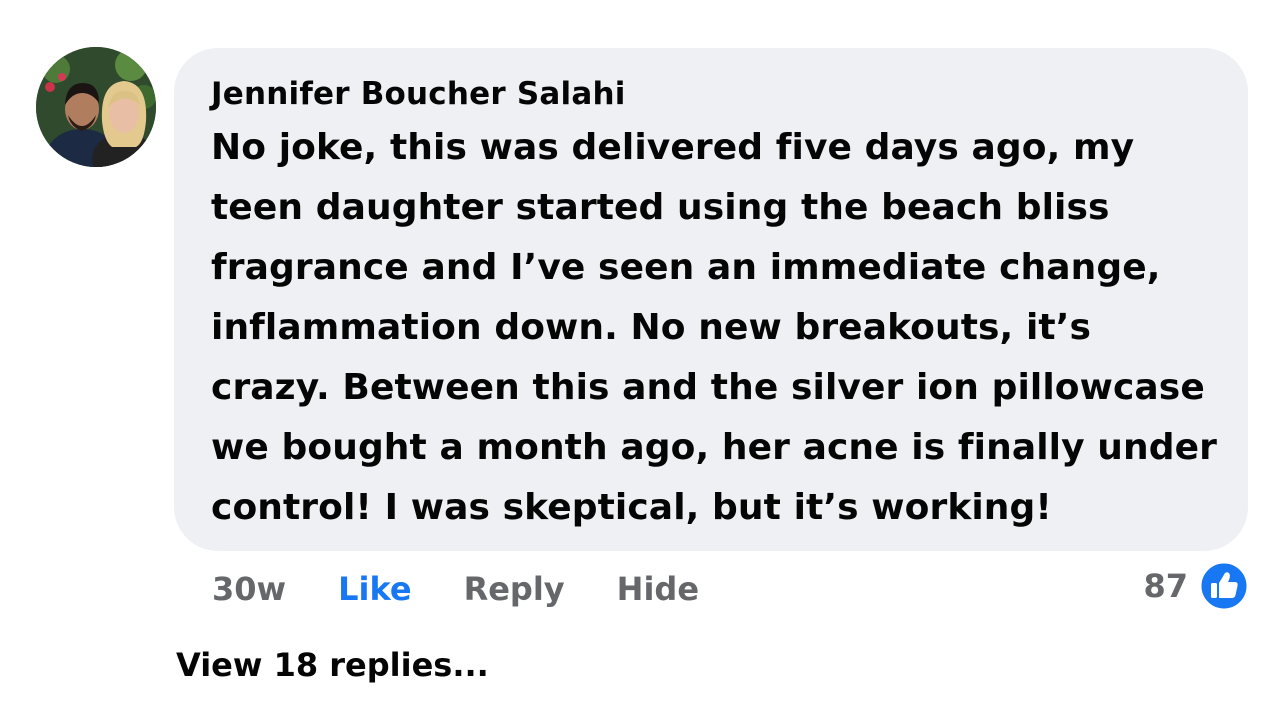 The image size is (1284, 705). Describe the element at coordinates (249, 589) in the screenshot. I see `comment-timestamp: 30w` at that location.